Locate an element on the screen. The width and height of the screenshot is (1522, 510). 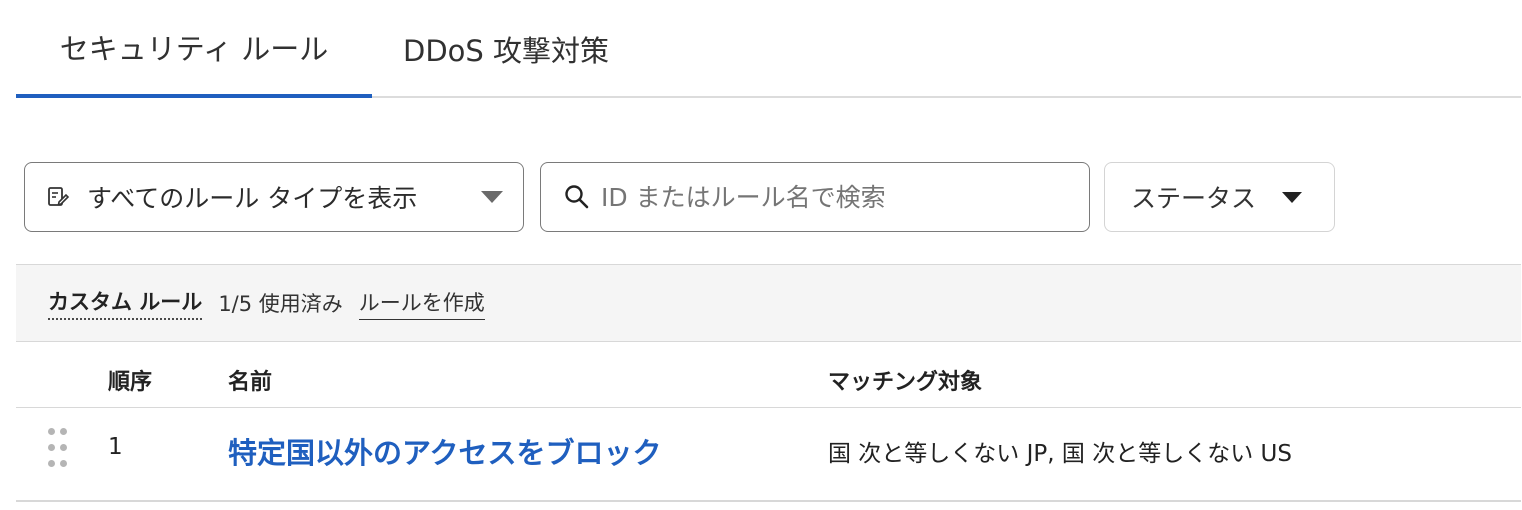
status-dropdown-label: ステータス is located at coordinates (1194, 198).